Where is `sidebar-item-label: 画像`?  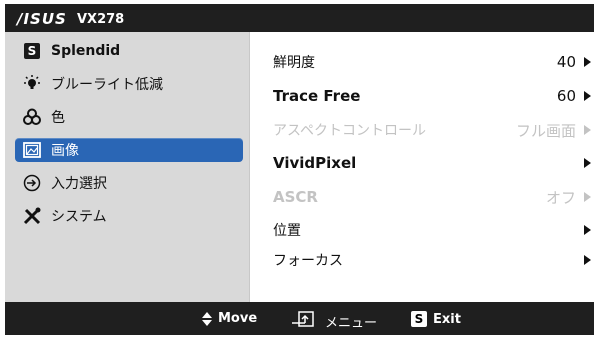
sidebar-item-label: 画像 is located at coordinates (65, 151).